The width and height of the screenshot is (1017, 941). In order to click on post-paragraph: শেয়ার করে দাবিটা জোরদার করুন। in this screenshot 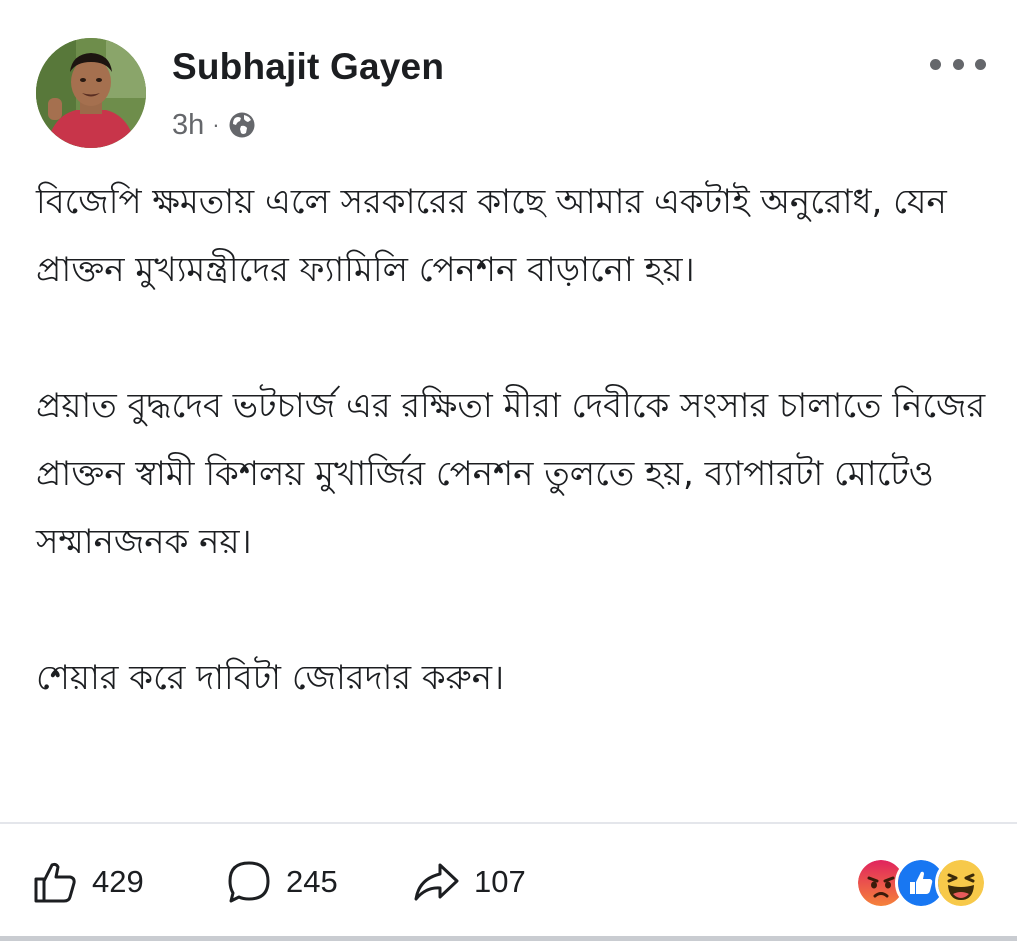, I will do `click(270, 678)`.